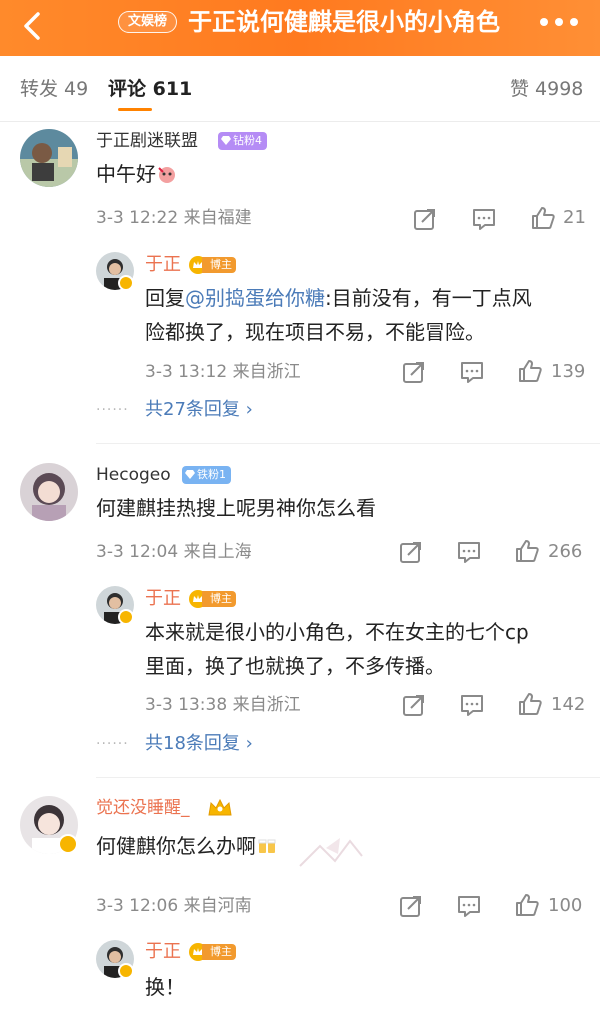  What do you see at coordinates (300, 89) in the screenshot?
I see `tab-bar: 转发 49 评论 611 赞 4998` at bounding box center [300, 89].